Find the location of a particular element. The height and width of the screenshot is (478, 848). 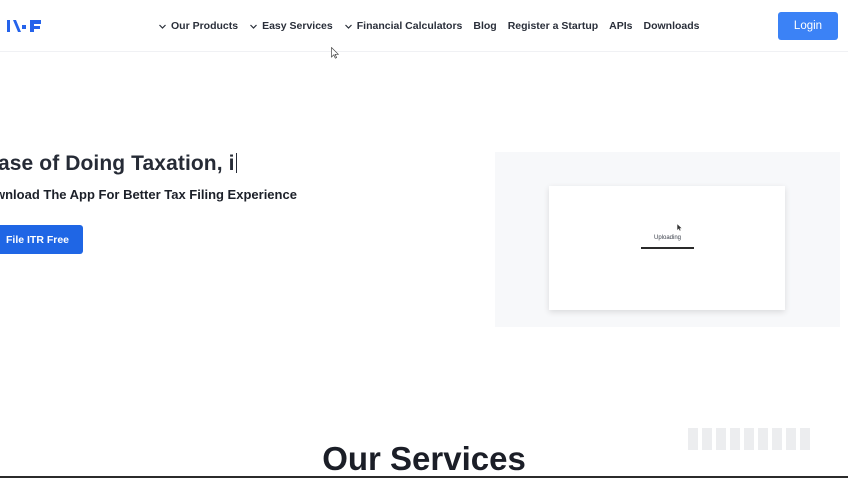

nav-item-label: Financial Calculators is located at coordinates (409, 26).